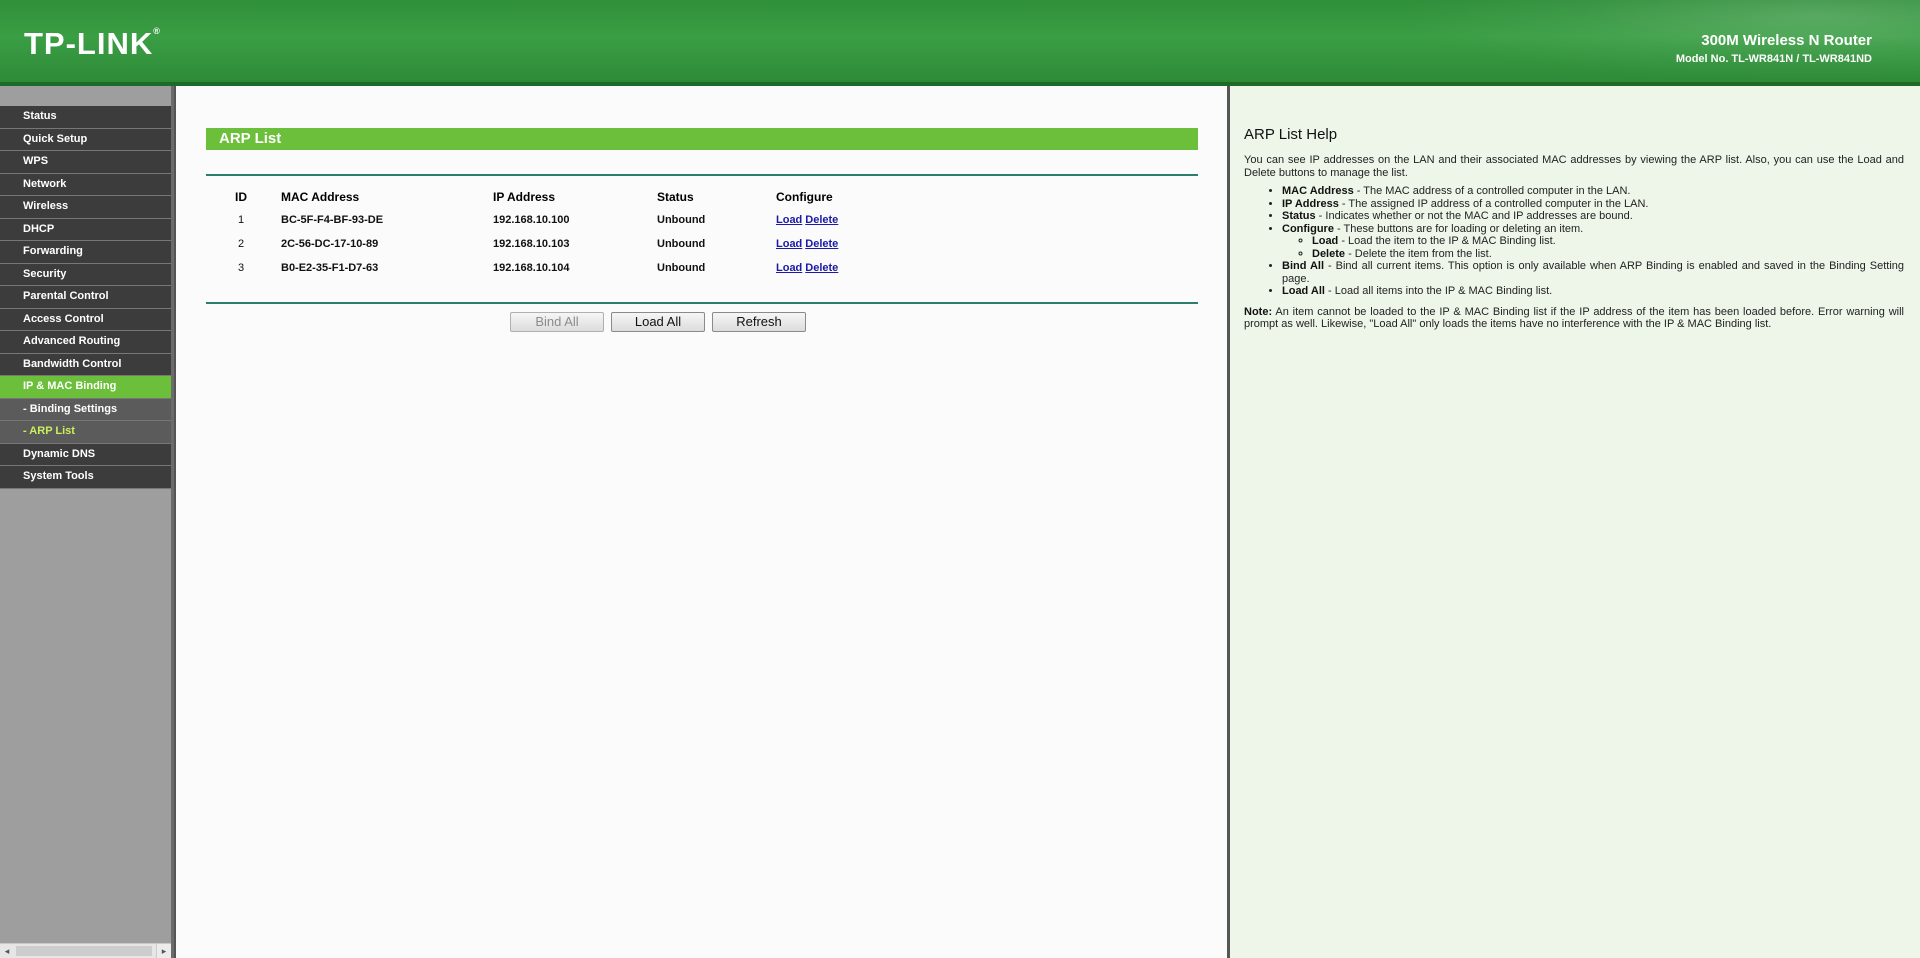 Image resolution: width=1920 pixels, height=958 pixels. What do you see at coordinates (1608, 254) in the screenshot?
I see `help-subitem: Delete - Delete the item from the list.` at bounding box center [1608, 254].